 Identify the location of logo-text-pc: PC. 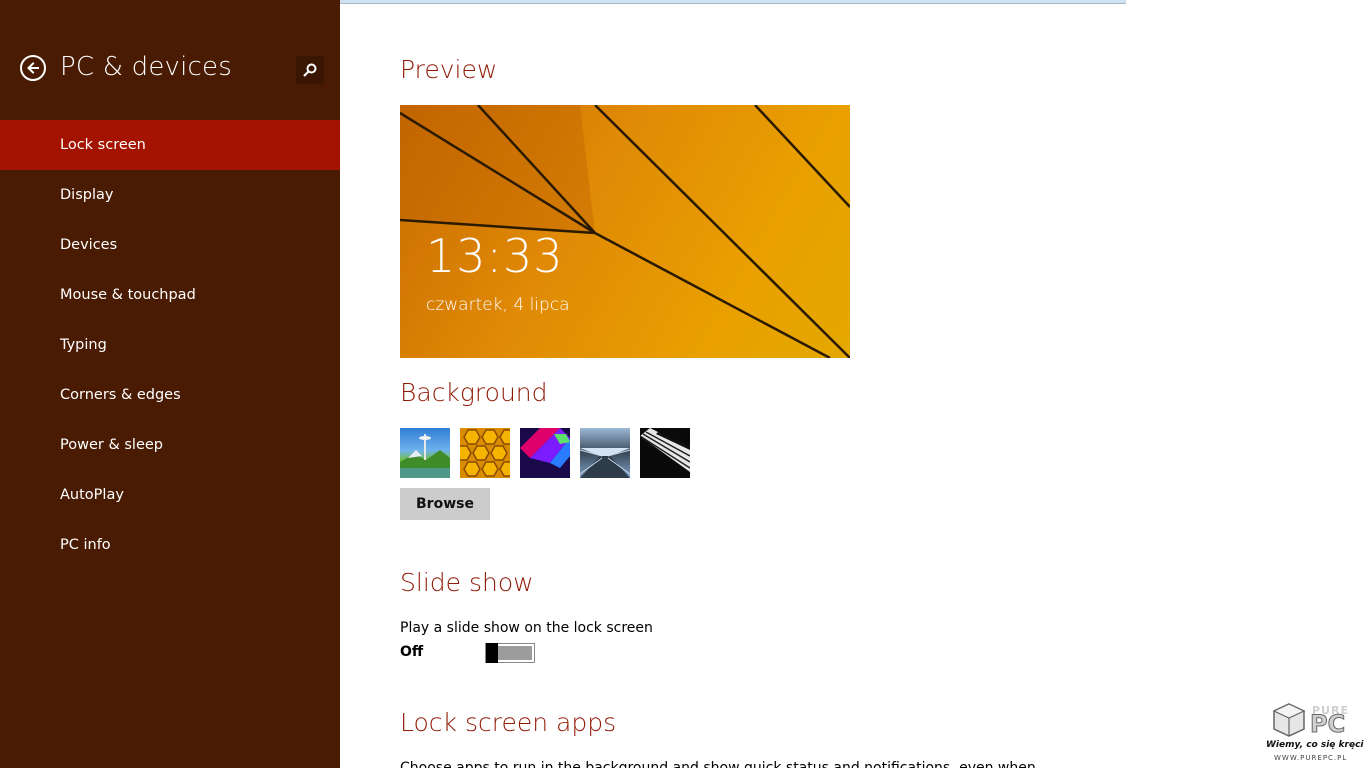
(1327, 724).